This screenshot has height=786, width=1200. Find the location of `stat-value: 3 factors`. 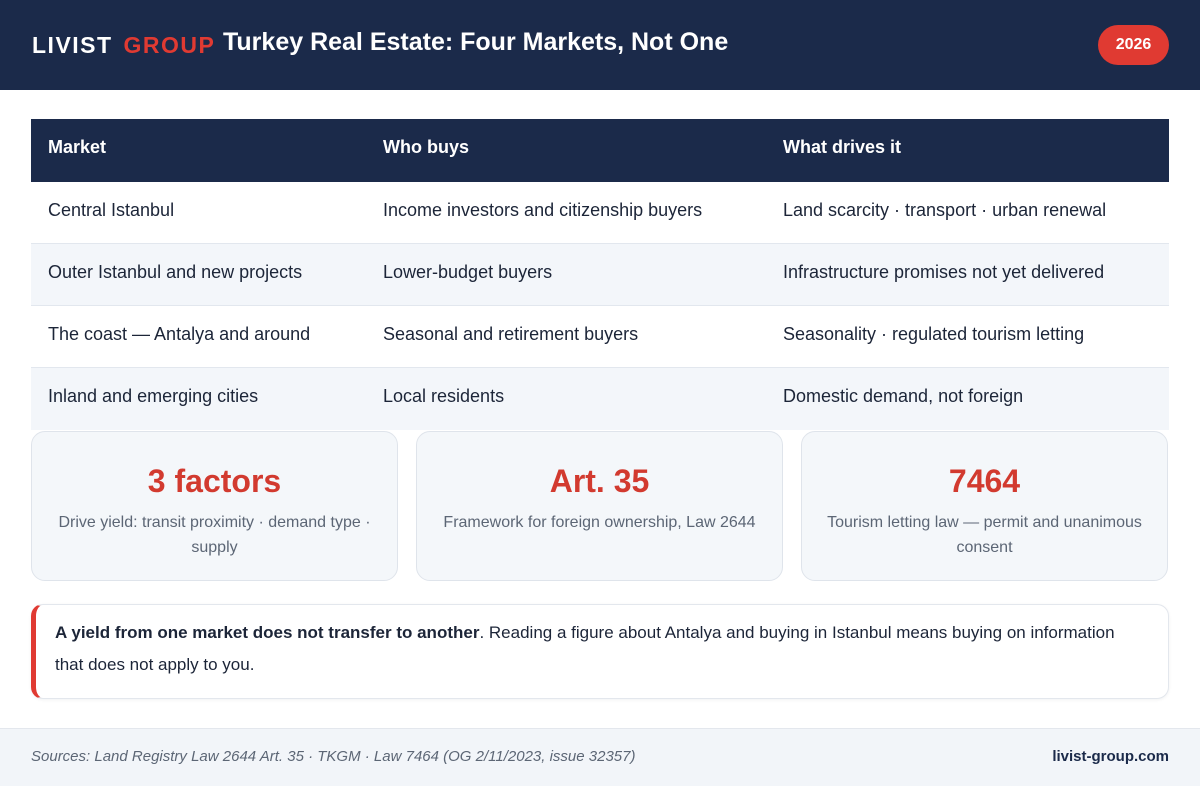

stat-value: 3 factors is located at coordinates (214, 481).